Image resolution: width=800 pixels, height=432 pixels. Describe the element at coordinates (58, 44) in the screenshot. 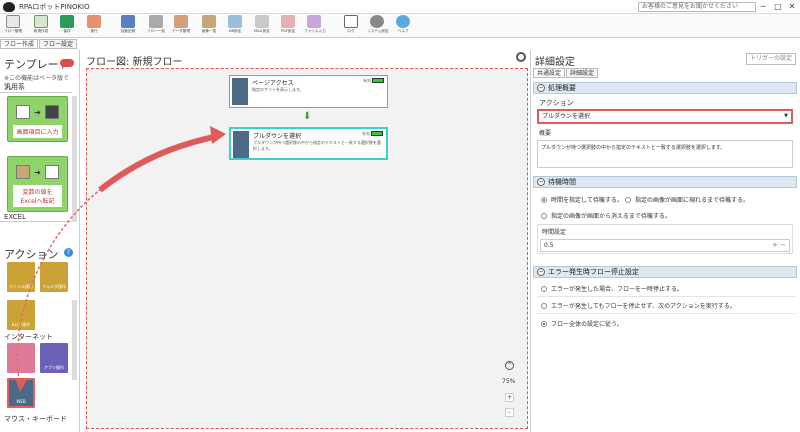

I see `tab-flow-settings: フロー設定` at that location.